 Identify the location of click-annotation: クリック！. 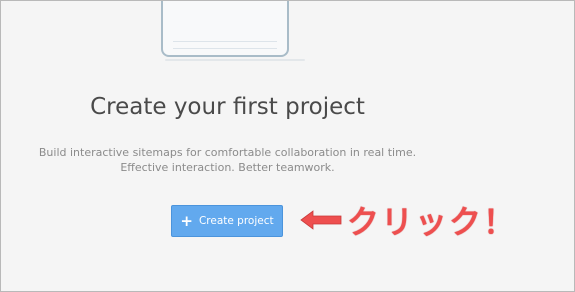
(408, 220).